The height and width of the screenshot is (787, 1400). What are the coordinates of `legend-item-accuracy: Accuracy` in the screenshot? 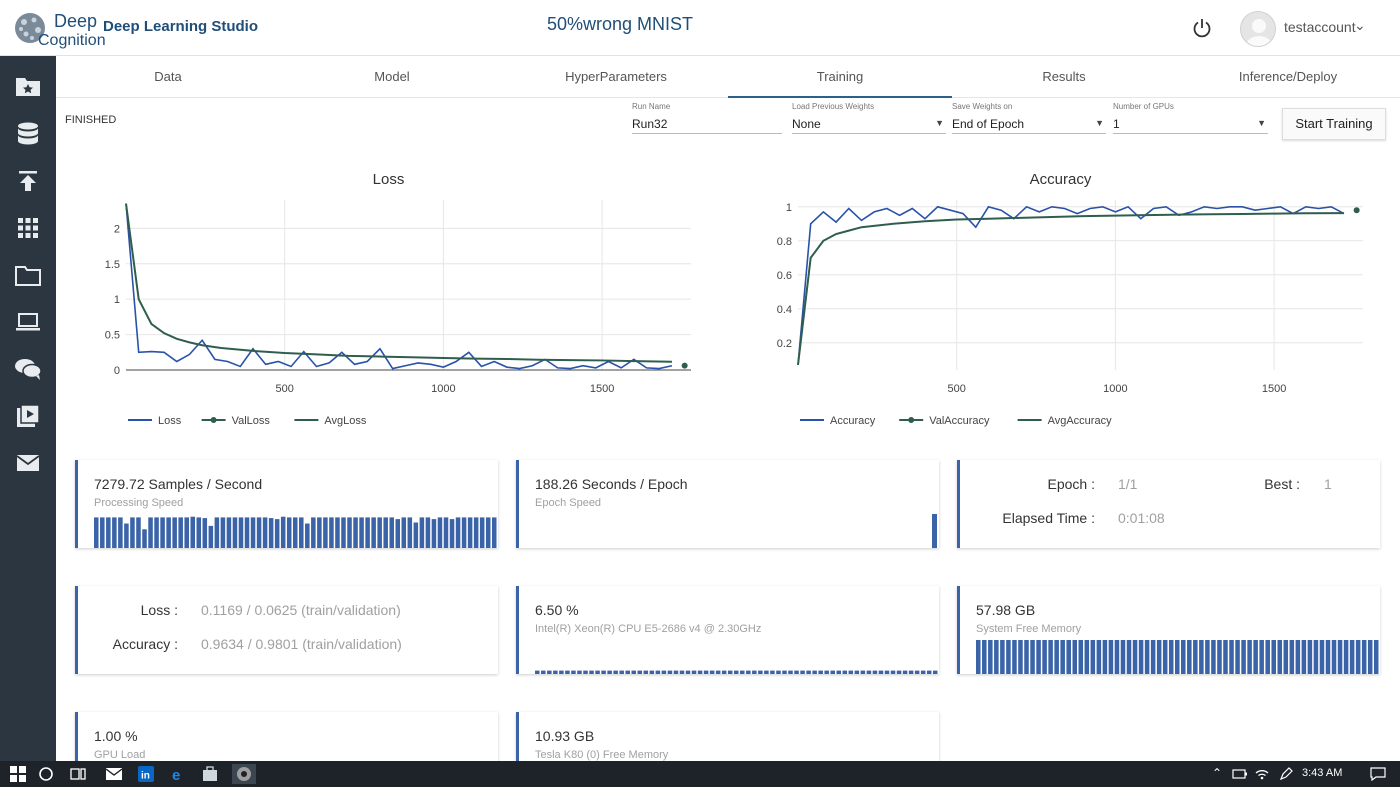 It's located at (838, 421).